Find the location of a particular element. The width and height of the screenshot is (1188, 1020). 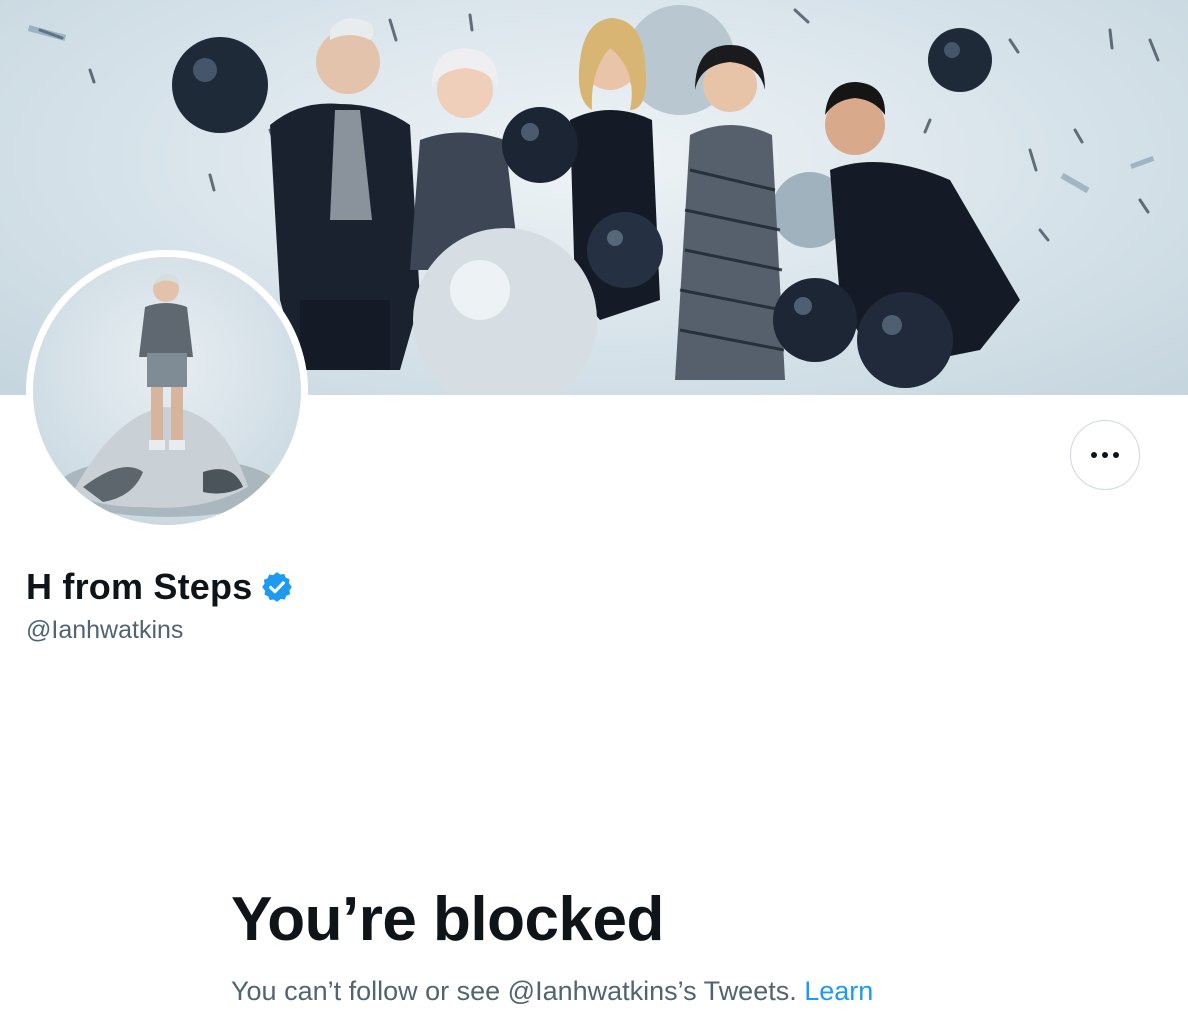

avatar is located at coordinates (167, 391).